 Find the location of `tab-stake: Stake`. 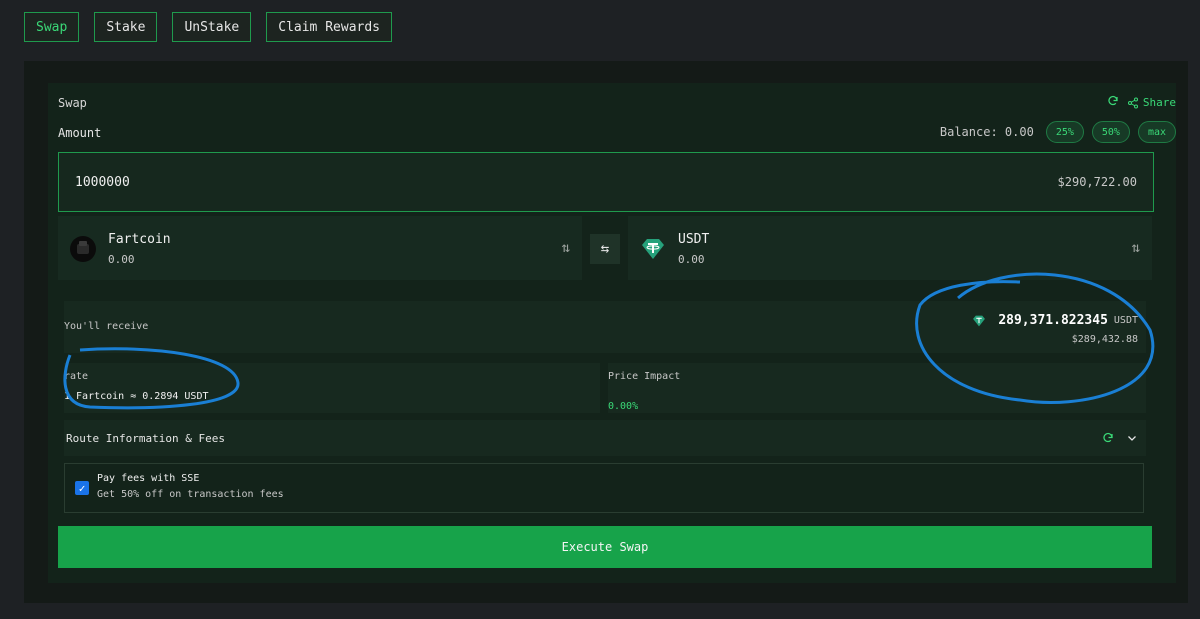

tab-stake: Stake is located at coordinates (126, 27).